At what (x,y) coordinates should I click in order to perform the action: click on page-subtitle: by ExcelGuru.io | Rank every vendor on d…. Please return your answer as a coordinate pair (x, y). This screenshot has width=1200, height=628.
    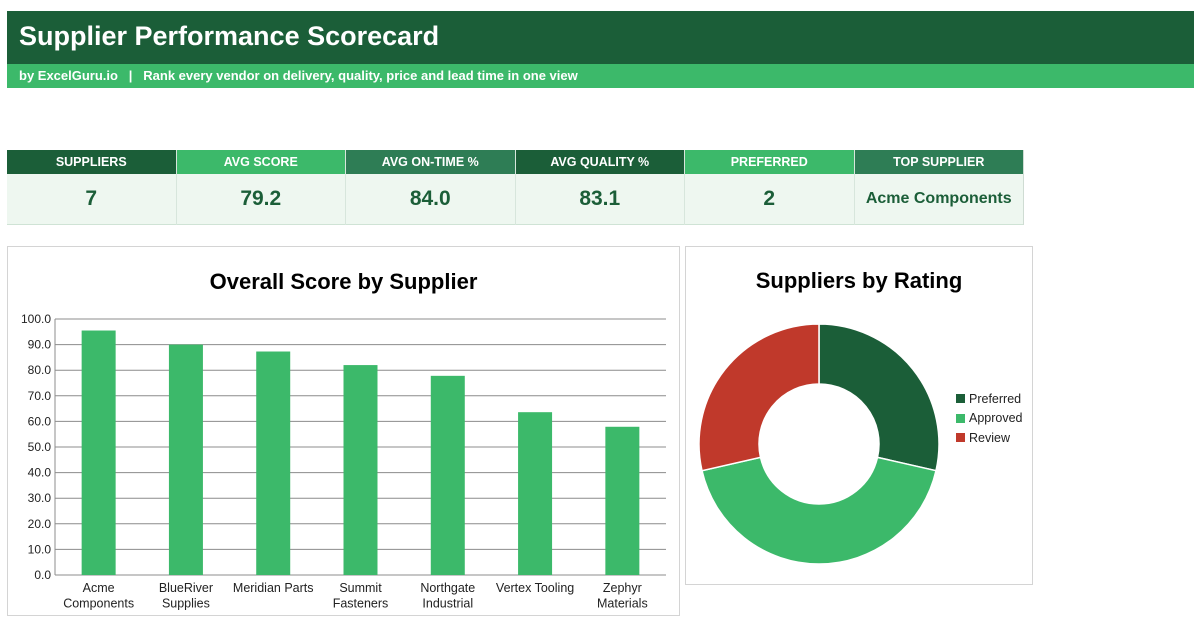
    Looking at the image, I should click on (298, 75).